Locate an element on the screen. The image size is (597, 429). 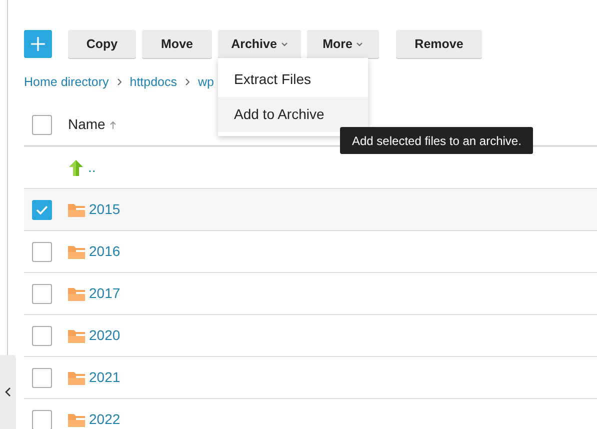
checkmark-icon is located at coordinates (42, 209).